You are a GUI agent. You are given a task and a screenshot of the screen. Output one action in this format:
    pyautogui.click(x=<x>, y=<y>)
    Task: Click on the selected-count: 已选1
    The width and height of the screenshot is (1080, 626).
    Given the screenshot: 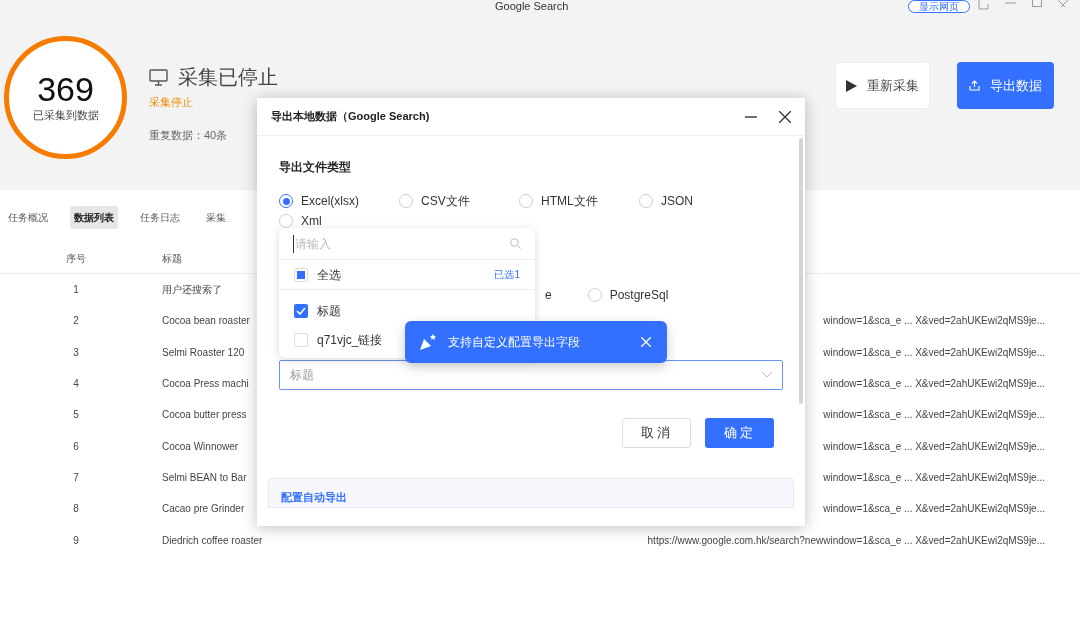 What is the action you would take?
    pyautogui.click(x=507, y=275)
    